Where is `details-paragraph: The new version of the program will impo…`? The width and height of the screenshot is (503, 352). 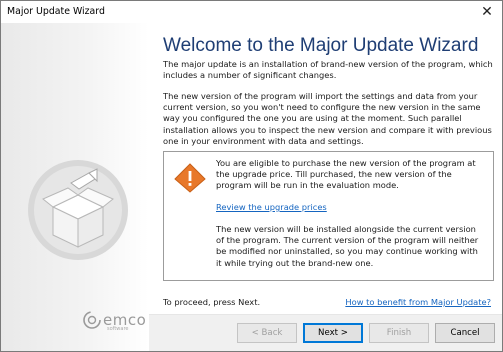
details-paragraph: The new version of the program will impo… is located at coordinates (327, 118).